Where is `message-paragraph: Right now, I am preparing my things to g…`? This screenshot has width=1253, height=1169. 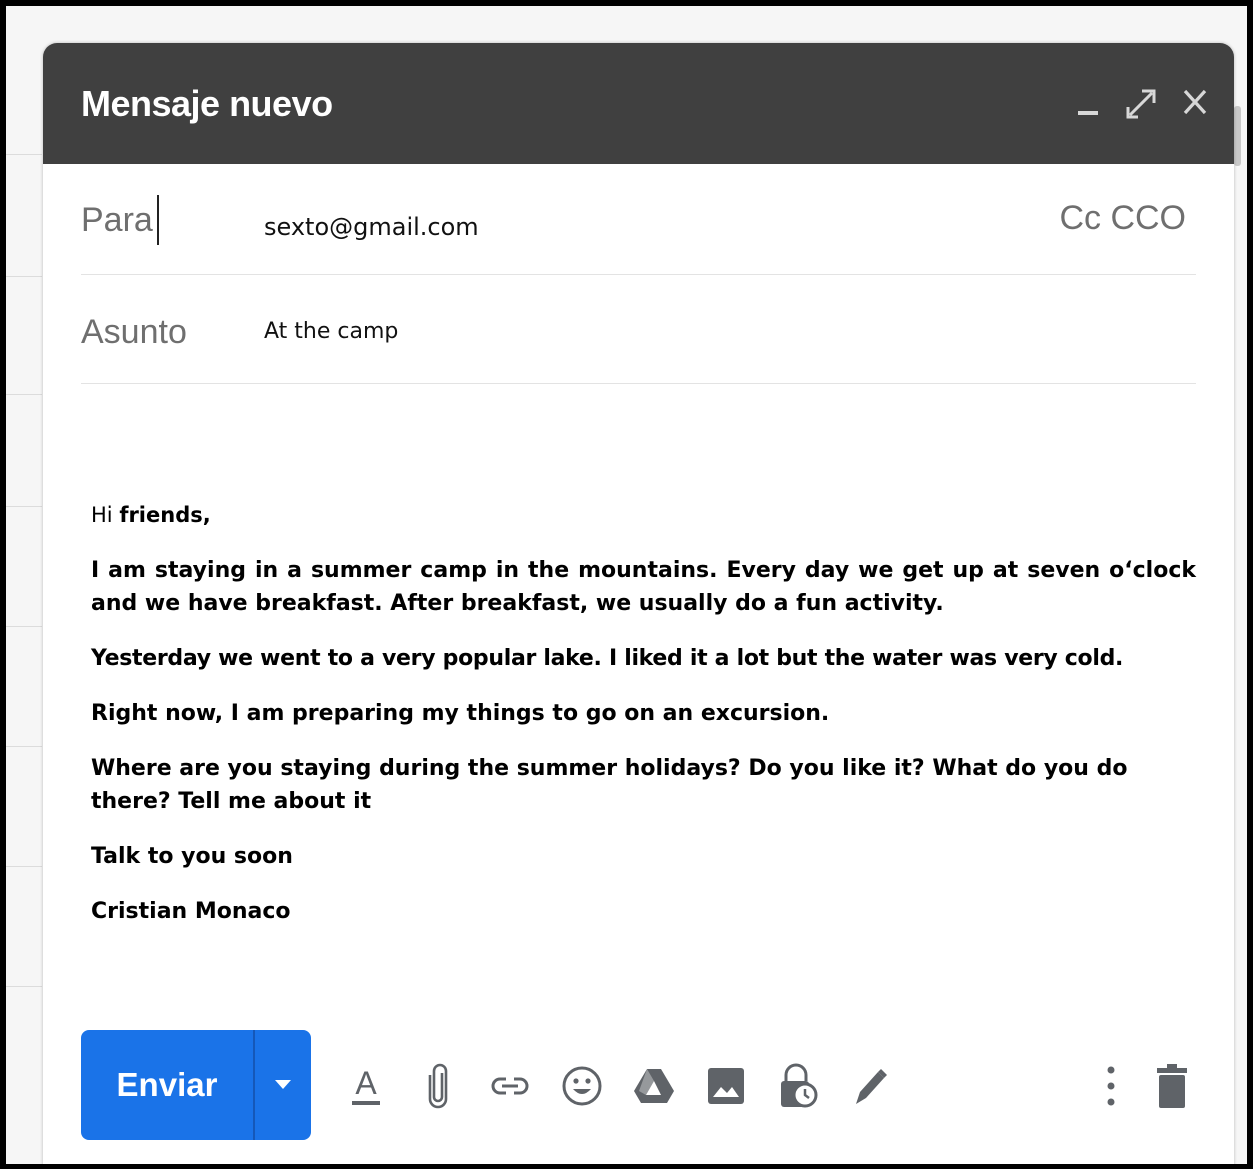 message-paragraph: Right now, I am preparing my things to g… is located at coordinates (460, 713).